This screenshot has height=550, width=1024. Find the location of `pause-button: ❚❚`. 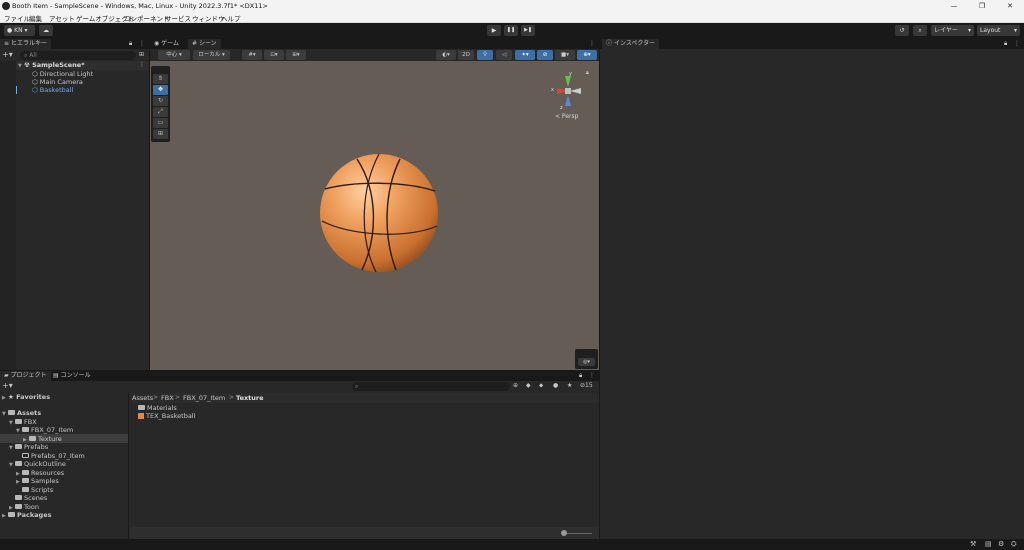

pause-button: ❚❚ is located at coordinates (511, 30).